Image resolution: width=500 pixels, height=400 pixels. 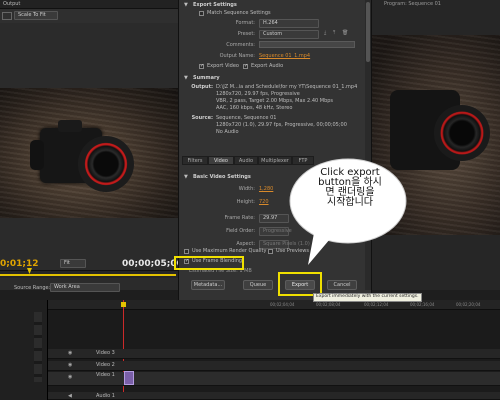 I want to click on field-order-label: Field Order:, so click(x=240, y=231).